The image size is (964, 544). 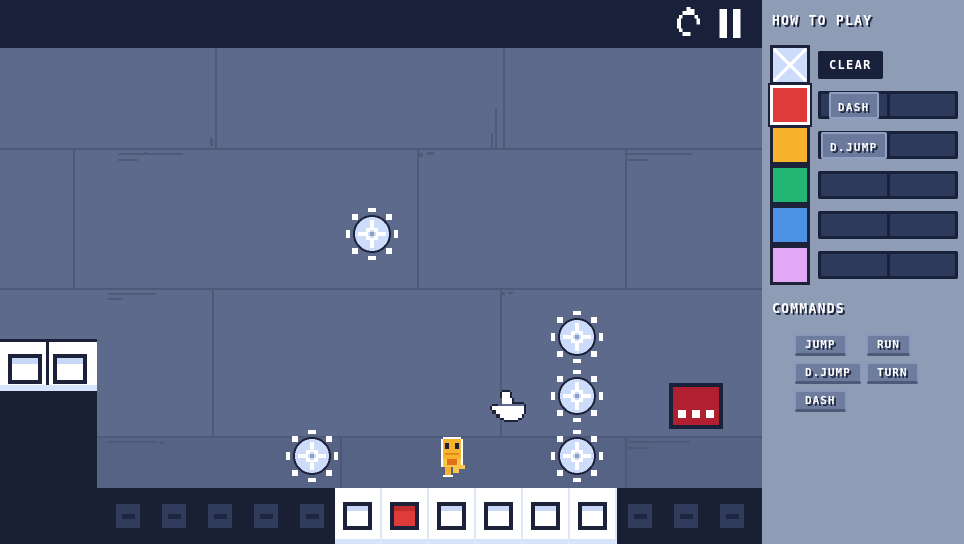 What do you see at coordinates (688, 23) in the screenshot?
I see `restart-circular-arrow-icon` at bounding box center [688, 23].